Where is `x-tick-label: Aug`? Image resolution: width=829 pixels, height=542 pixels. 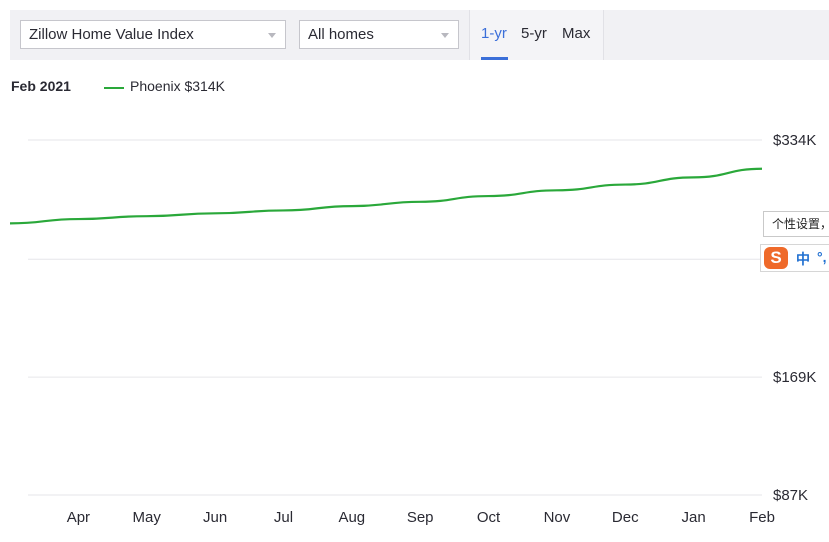
x-tick-label: Aug is located at coordinates (351, 517).